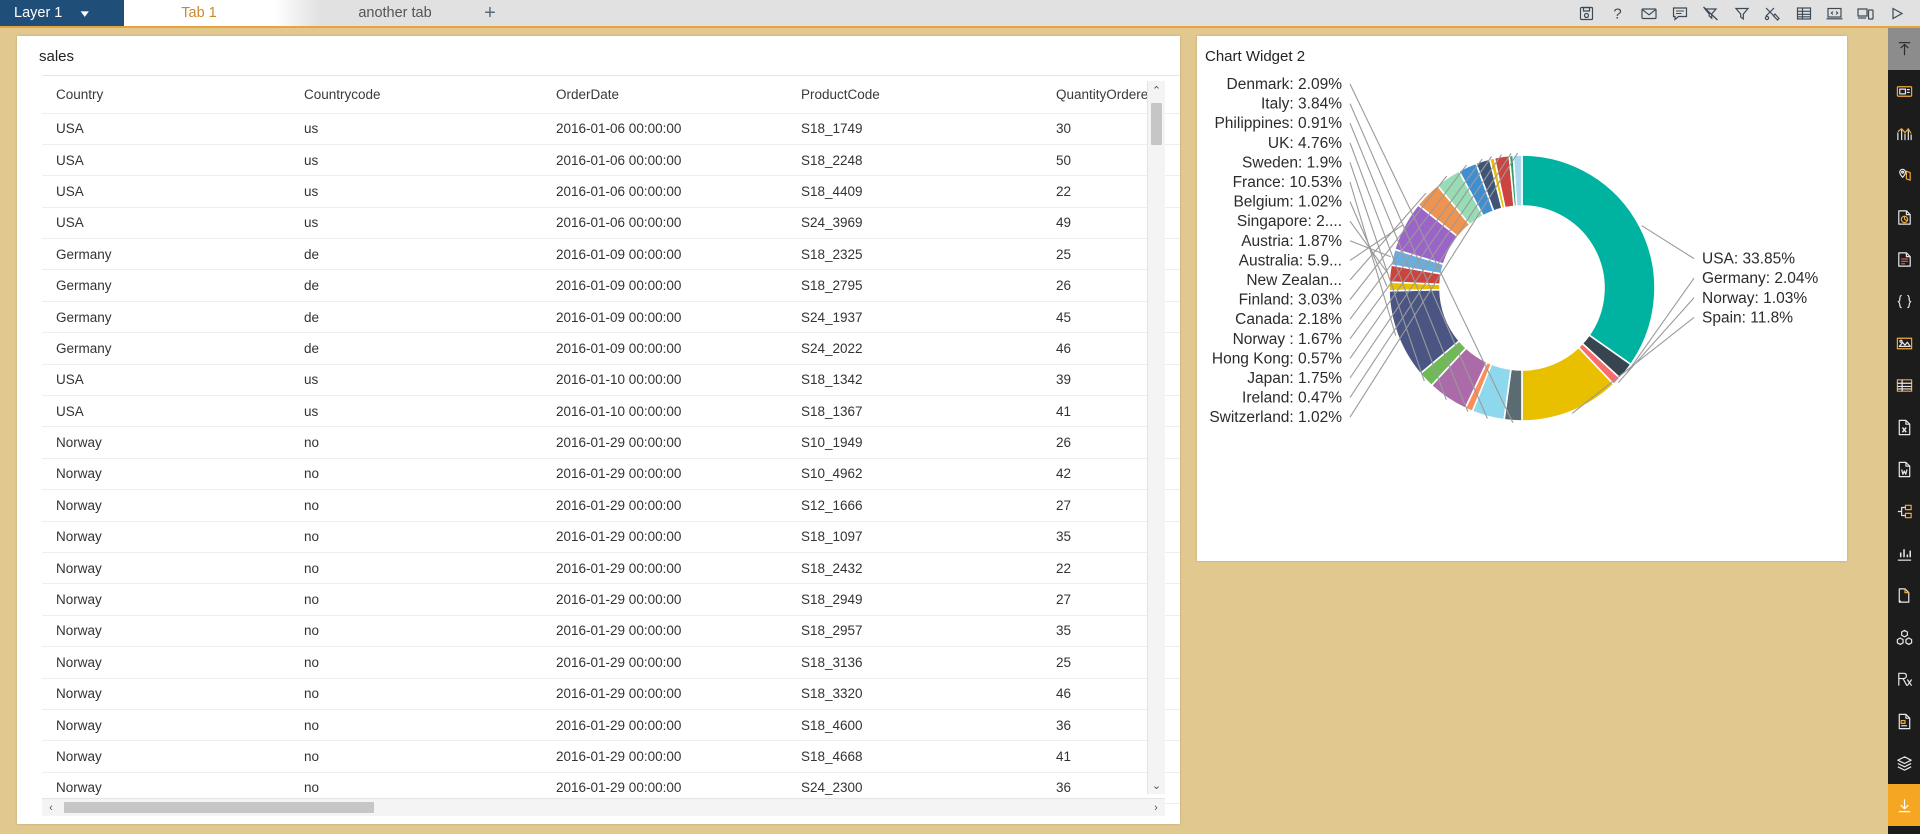 The image size is (1920, 834). I want to click on cube-blocks-icon, so click(1904, 637).